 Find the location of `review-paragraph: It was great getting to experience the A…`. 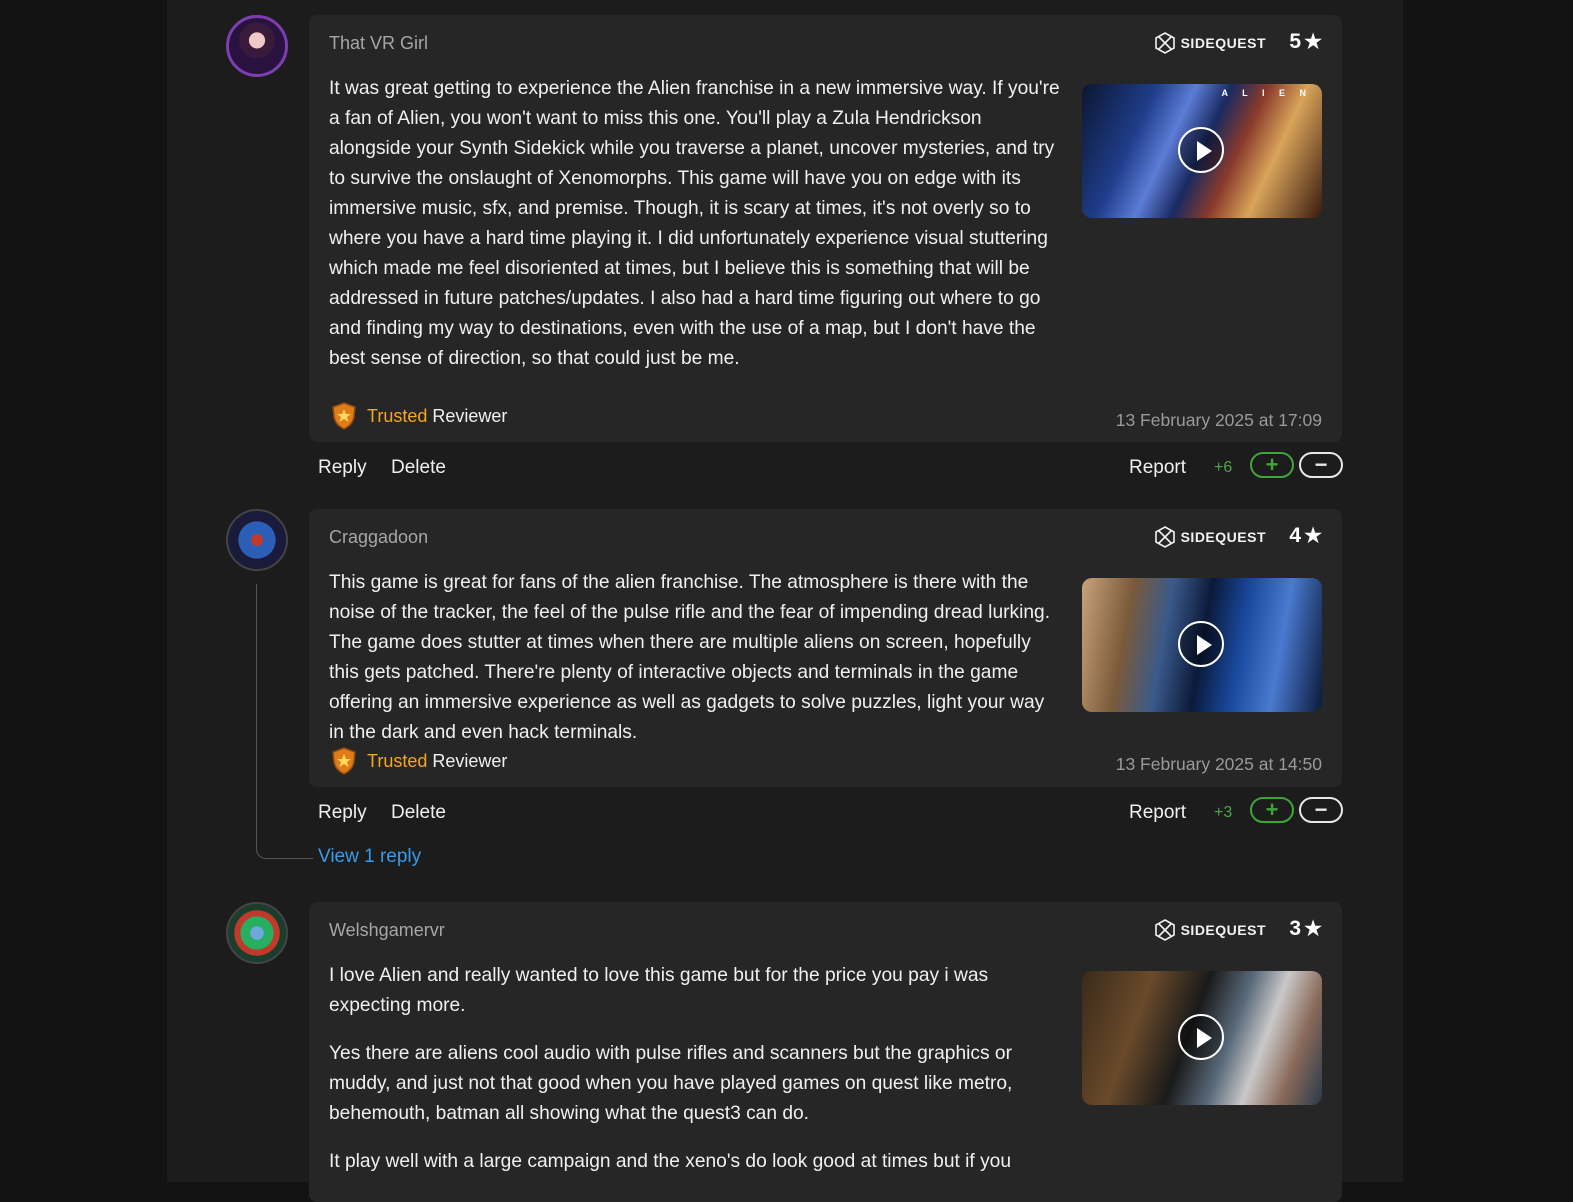

review-paragraph: It was great getting to experience the A… is located at coordinates (694, 223).